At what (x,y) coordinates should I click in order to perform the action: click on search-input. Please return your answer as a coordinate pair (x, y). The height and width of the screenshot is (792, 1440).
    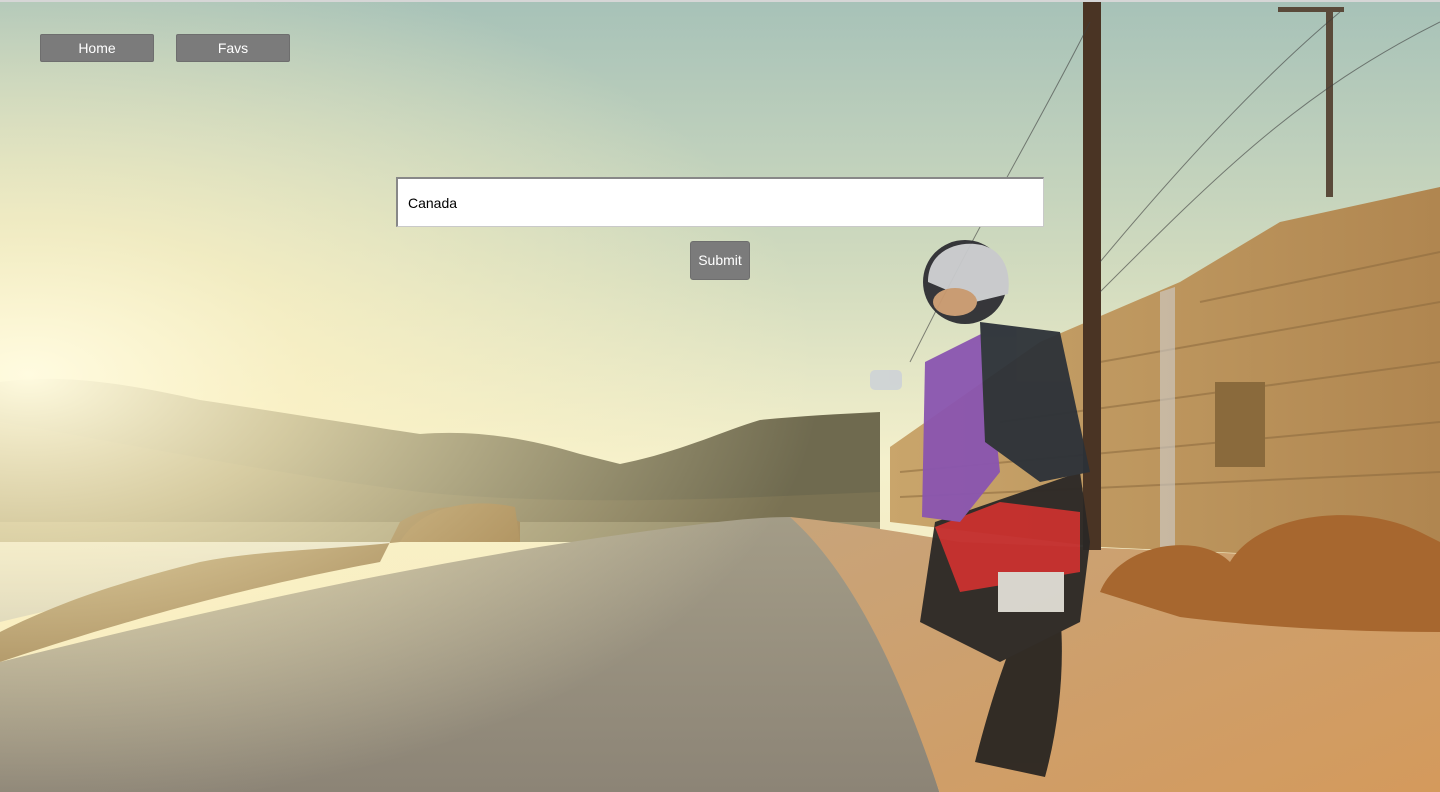
    Looking at the image, I should click on (720, 202).